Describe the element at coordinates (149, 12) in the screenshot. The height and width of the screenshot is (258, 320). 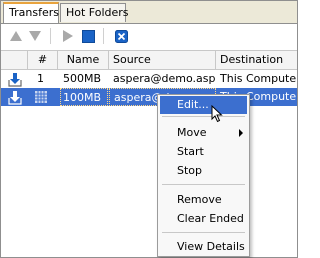
I see `tab-strip: Transfers Hot Folders` at that location.